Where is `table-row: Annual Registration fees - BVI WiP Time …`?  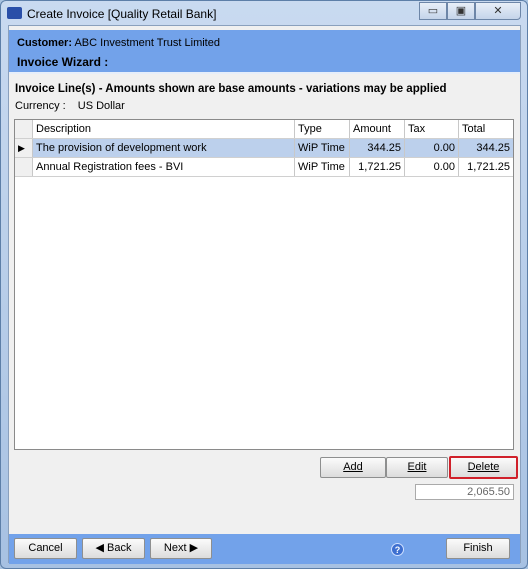 table-row: Annual Registration fees - BVI WiP Time … is located at coordinates (264, 167).